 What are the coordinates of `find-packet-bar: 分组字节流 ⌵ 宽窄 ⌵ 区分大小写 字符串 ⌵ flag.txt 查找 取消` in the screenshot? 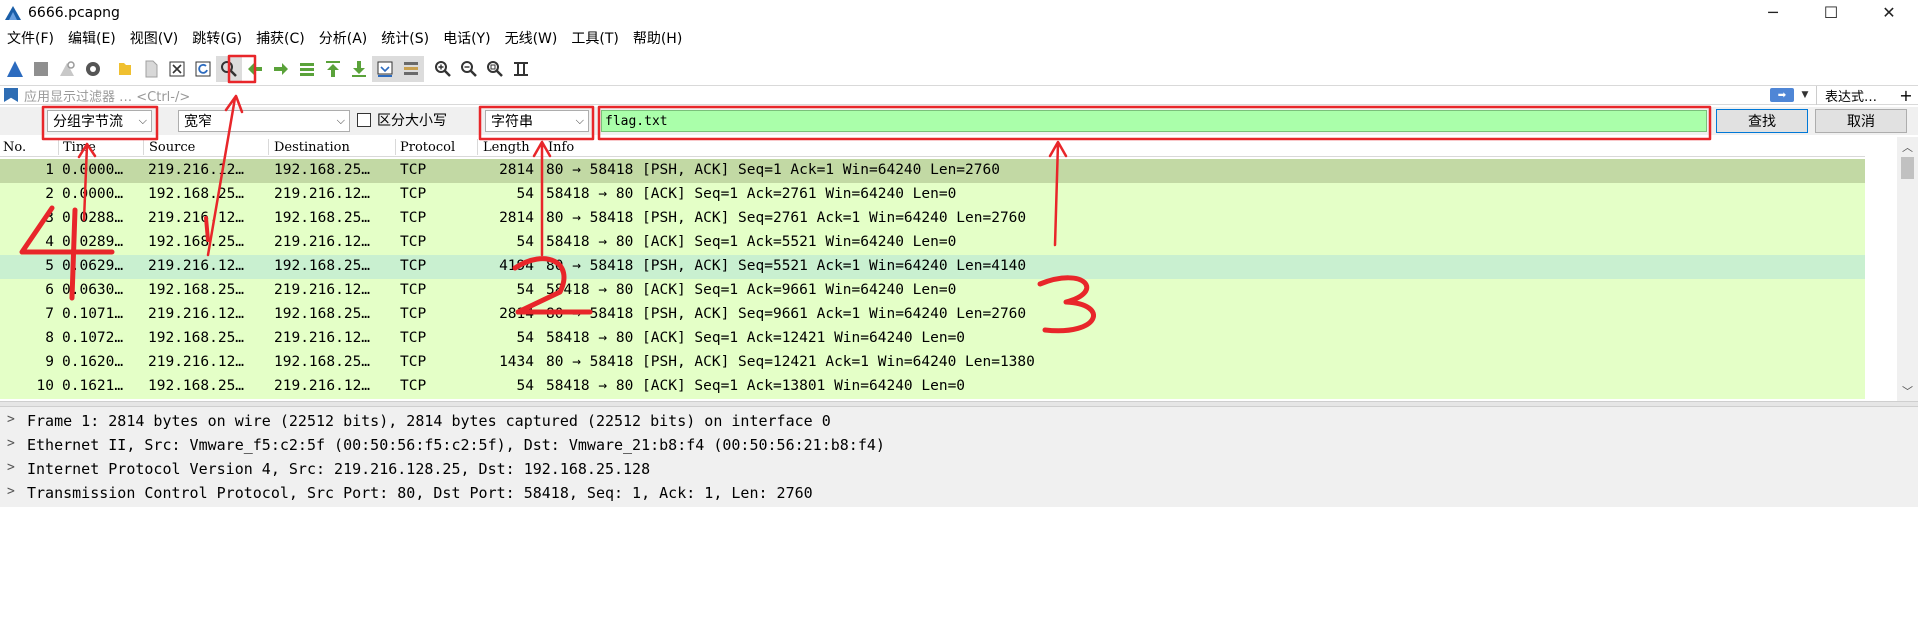 It's located at (959, 121).